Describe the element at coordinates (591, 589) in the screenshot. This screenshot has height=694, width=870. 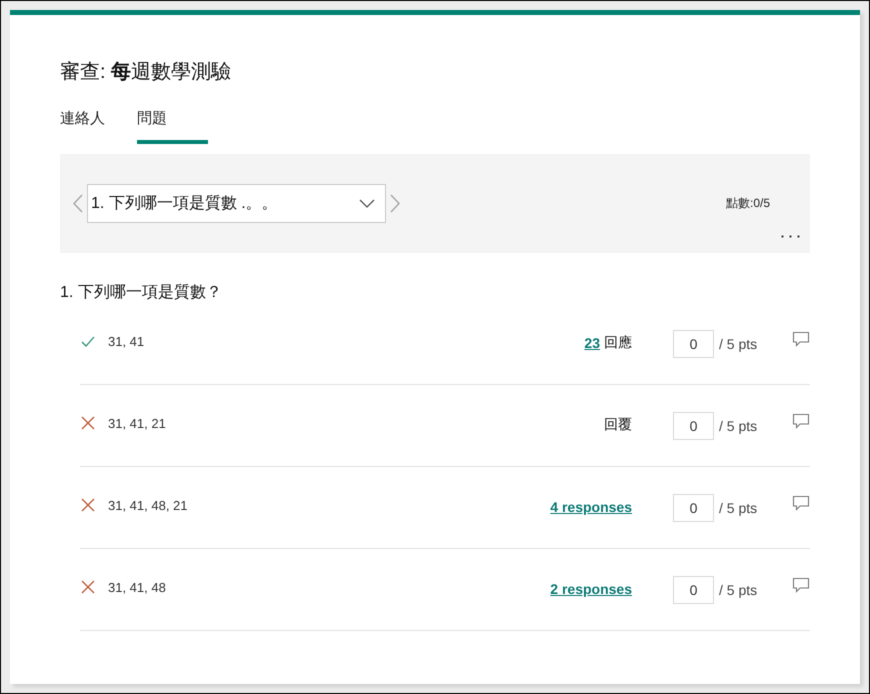
I see `responses-link: 2 responses` at that location.